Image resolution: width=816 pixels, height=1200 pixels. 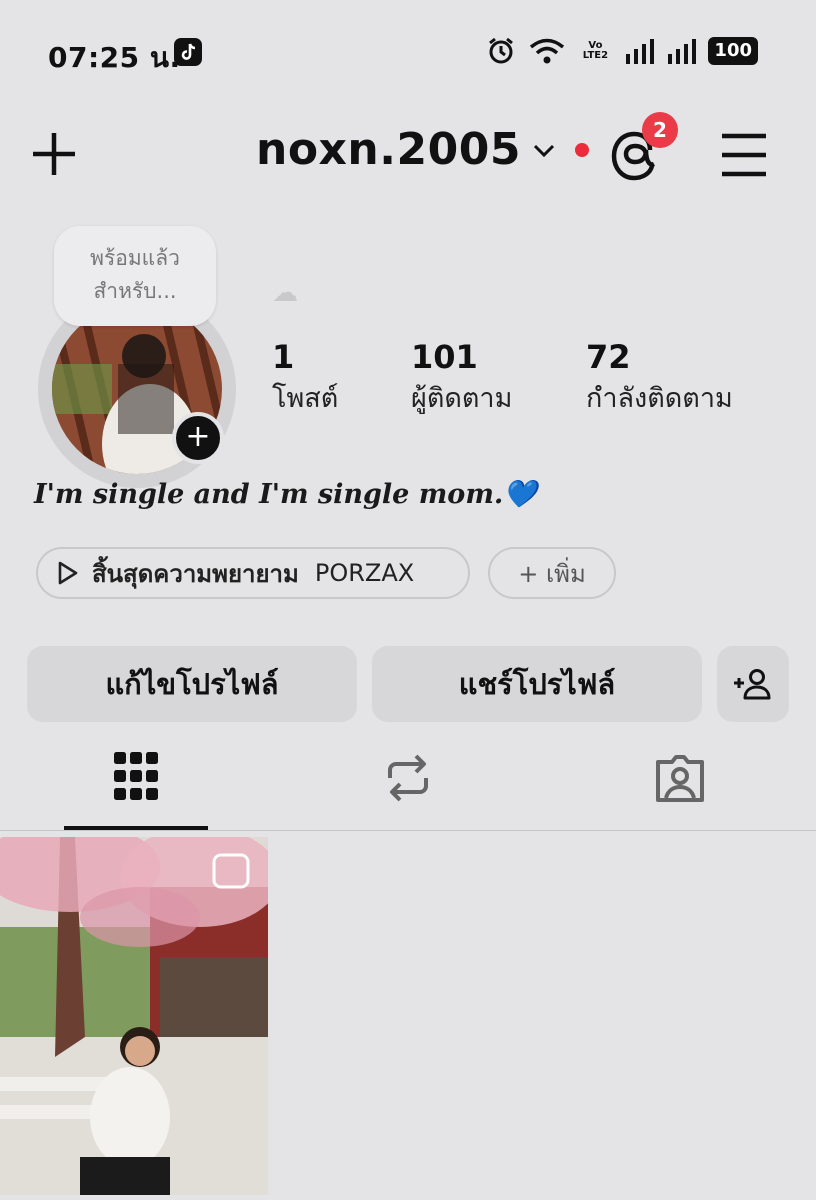 I want to click on wifi-icon, so click(x=547, y=51).